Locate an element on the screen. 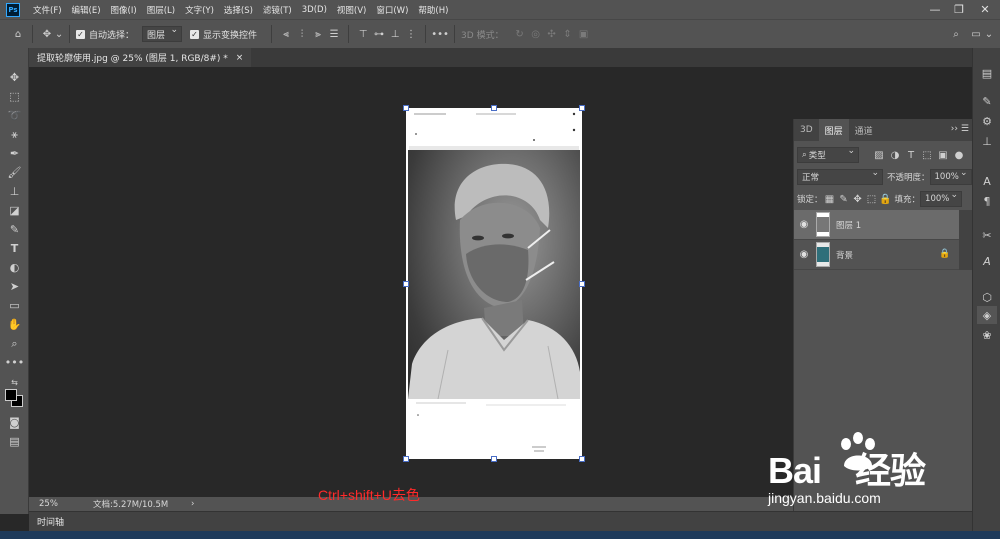 The image size is (1000, 539). history-panel-icon: ▤ is located at coordinates (987, 73).